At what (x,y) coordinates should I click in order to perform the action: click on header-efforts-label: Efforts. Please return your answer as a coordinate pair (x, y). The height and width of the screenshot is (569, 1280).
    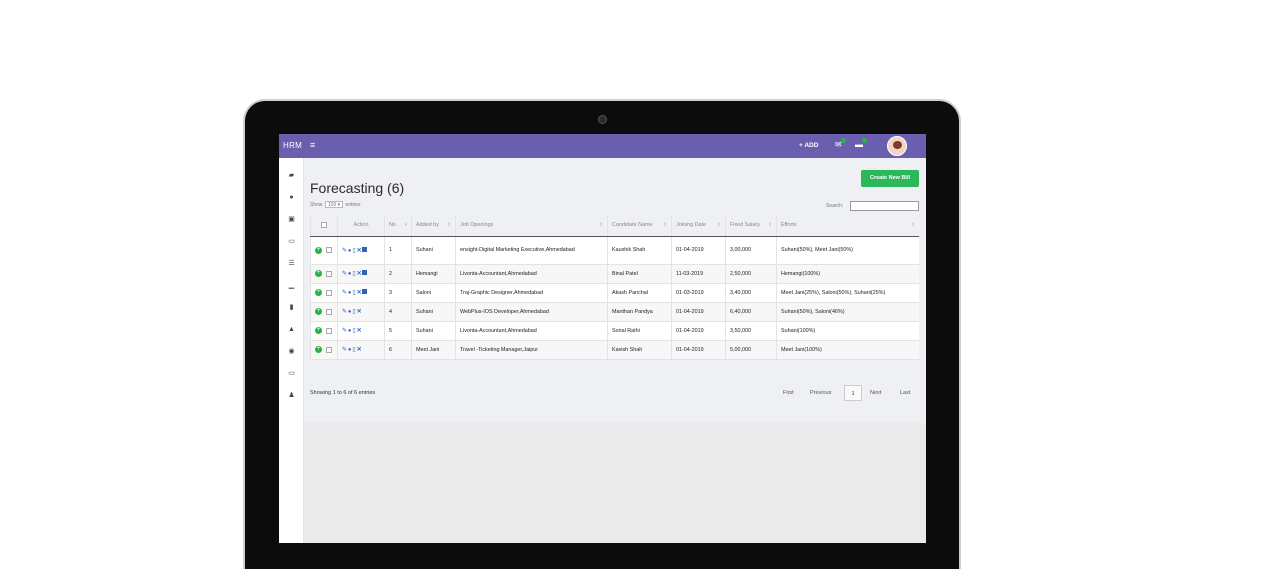
    Looking at the image, I should click on (789, 225).